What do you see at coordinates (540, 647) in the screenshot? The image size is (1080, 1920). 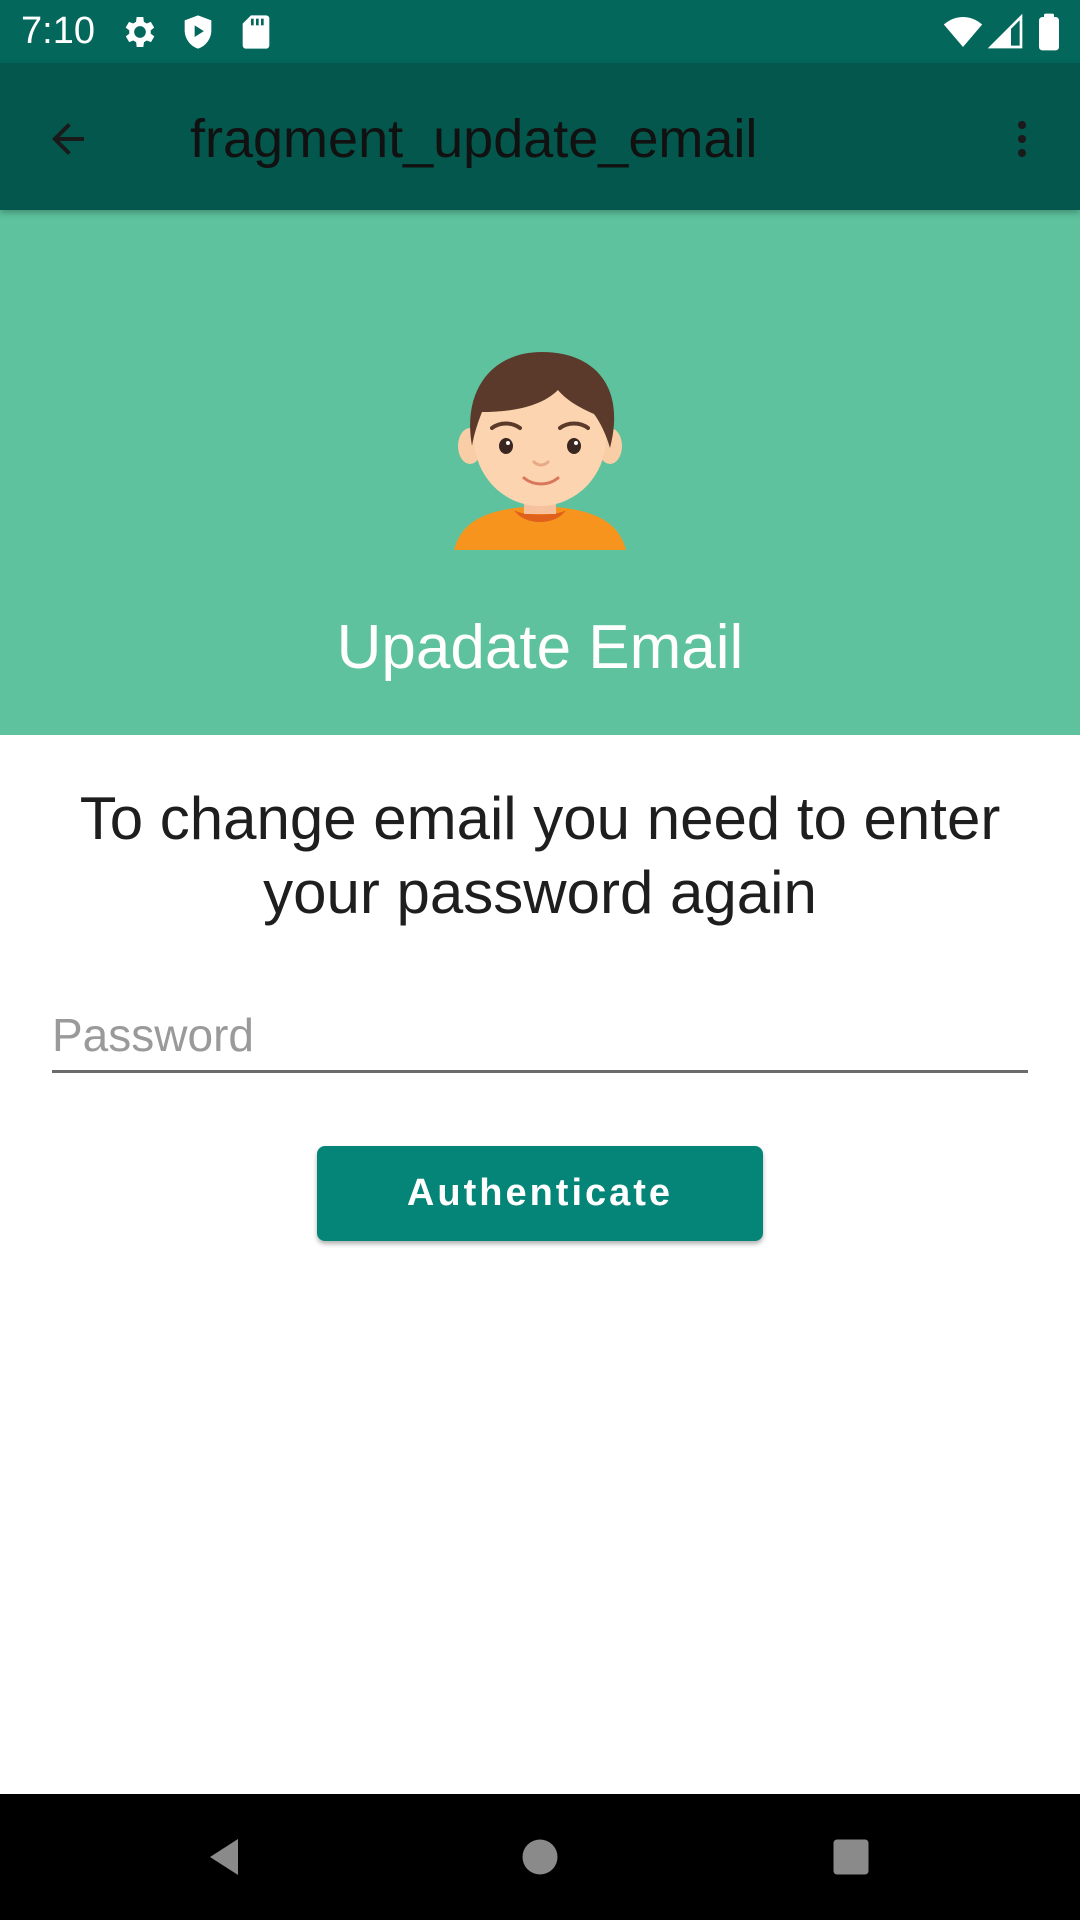 I see `hero-title: Upadate Email` at bounding box center [540, 647].